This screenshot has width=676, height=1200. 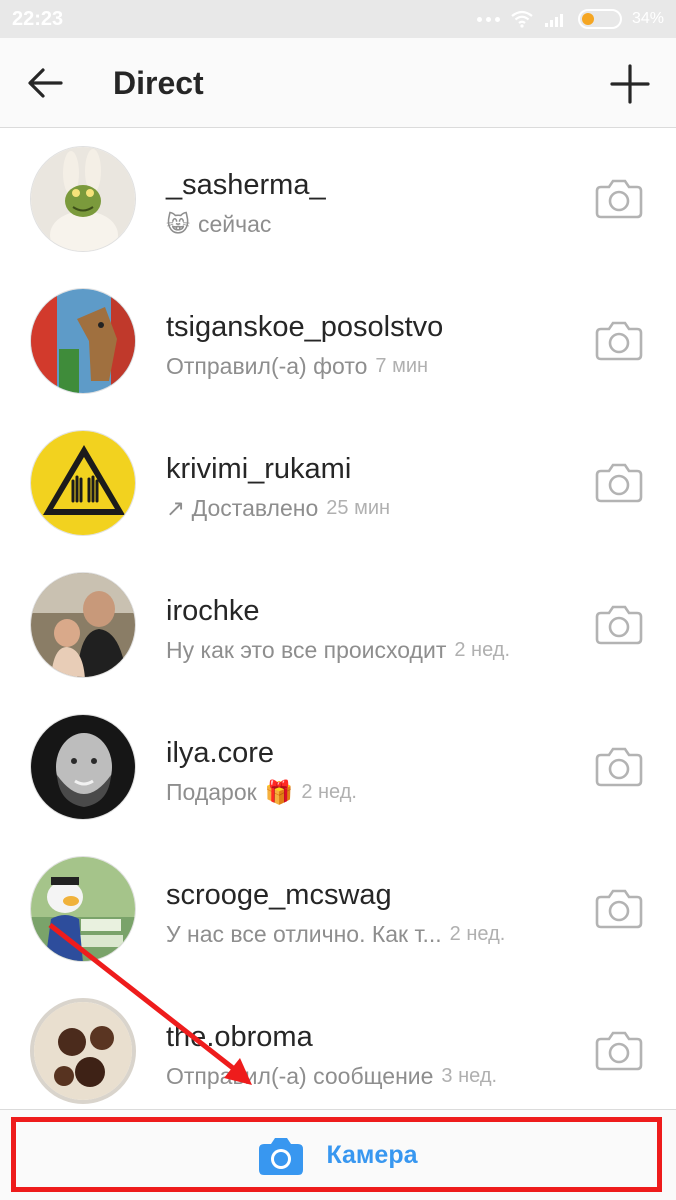 I want to click on conversation-username: tsiganskoe_posolstvo, so click(x=305, y=327).